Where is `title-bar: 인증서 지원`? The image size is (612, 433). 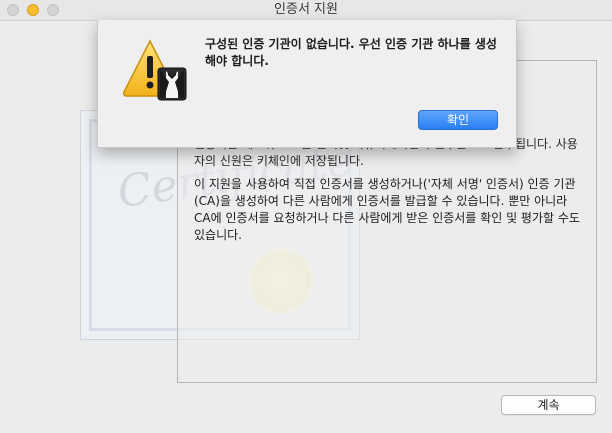
title-bar: 인증서 지원 is located at coordinates (306, 10).